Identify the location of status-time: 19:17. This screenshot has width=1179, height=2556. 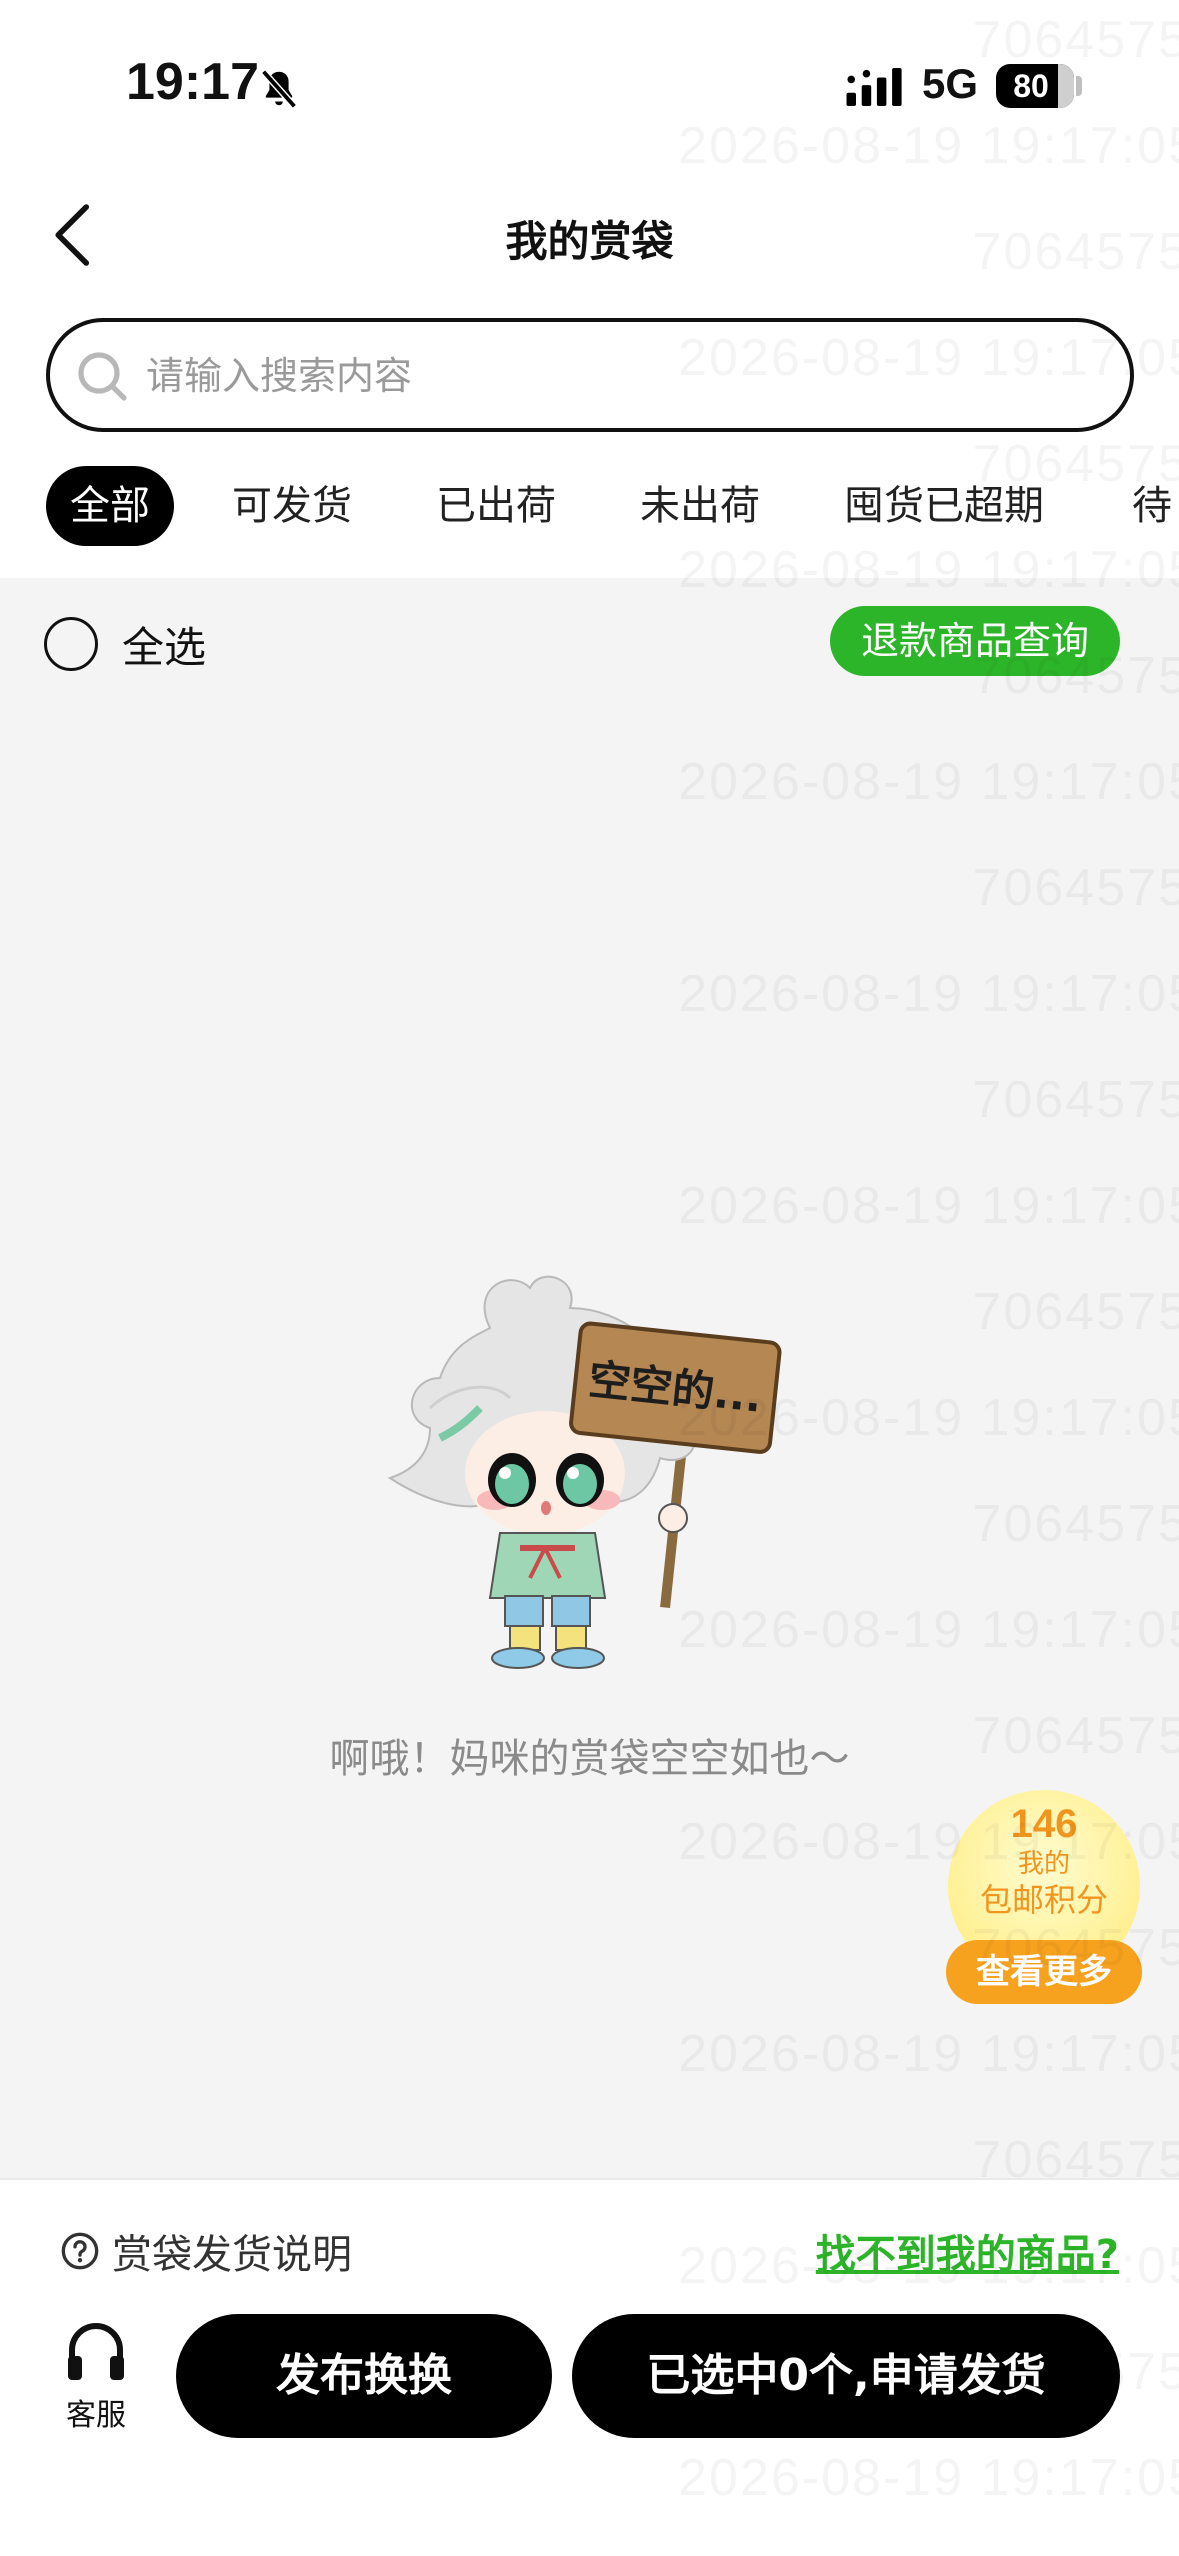
(192, 82).